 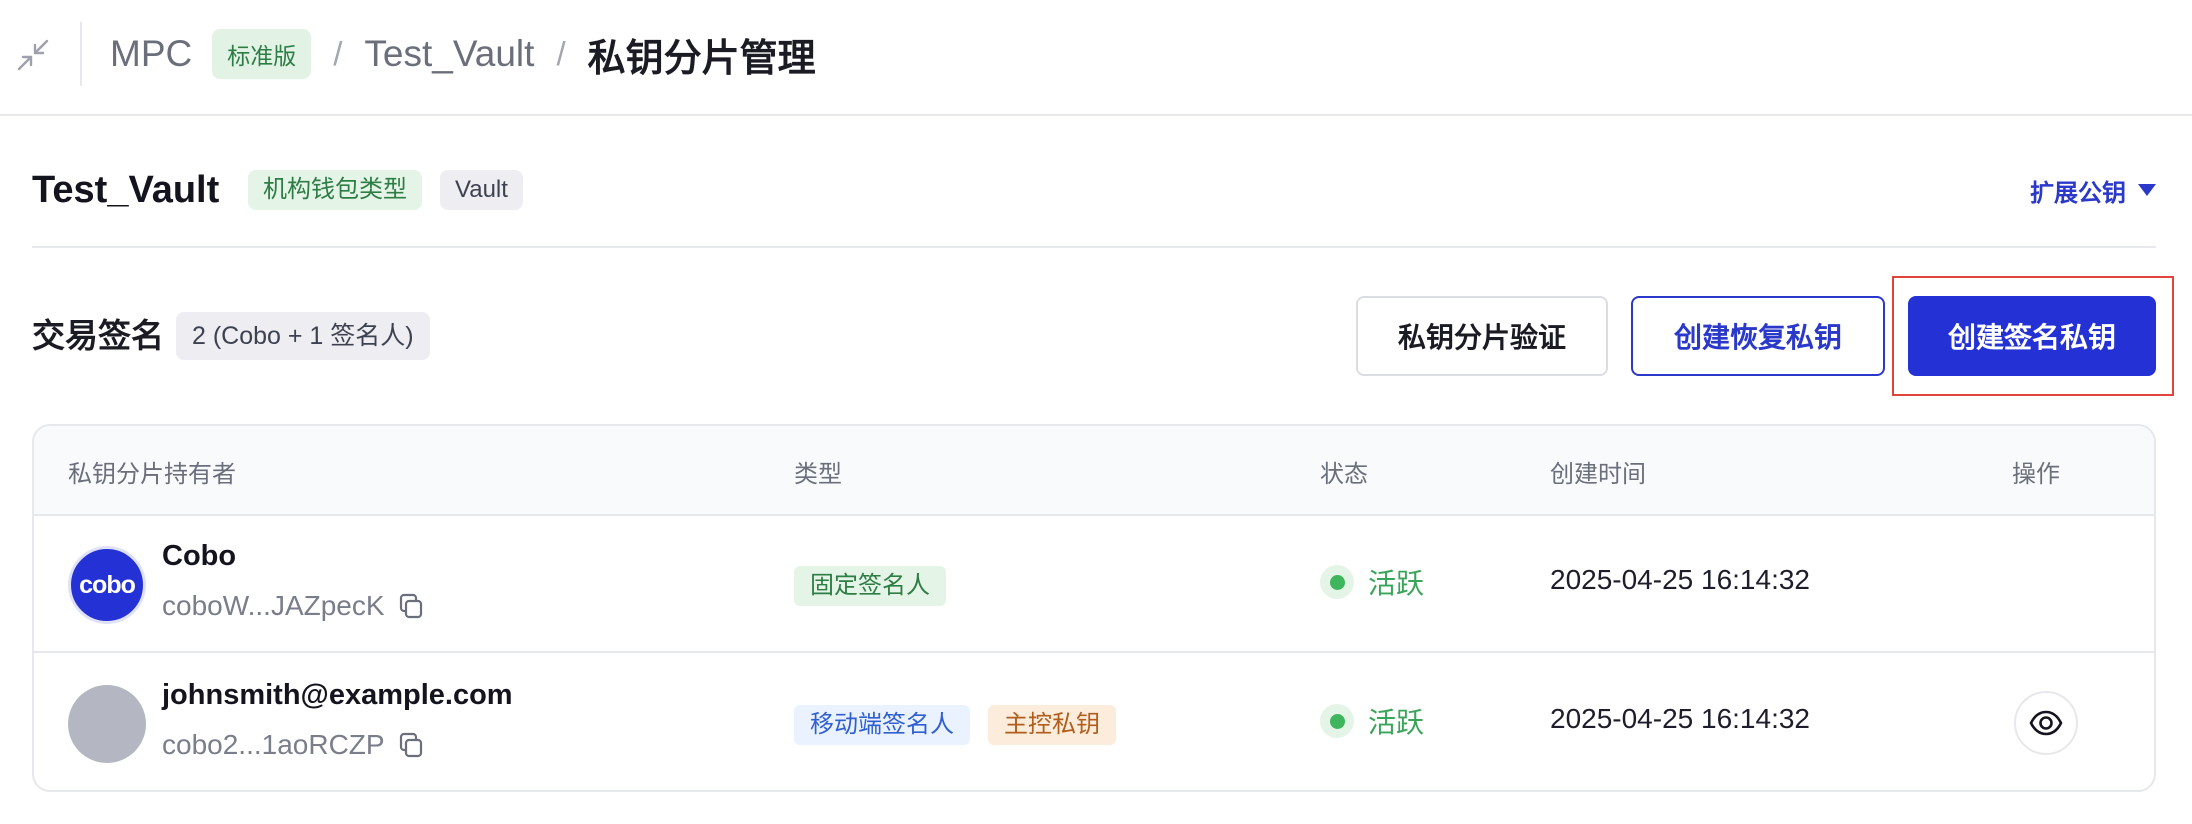 I want to click on page-title: 私钥分片管理, so click(x=701, y=58).